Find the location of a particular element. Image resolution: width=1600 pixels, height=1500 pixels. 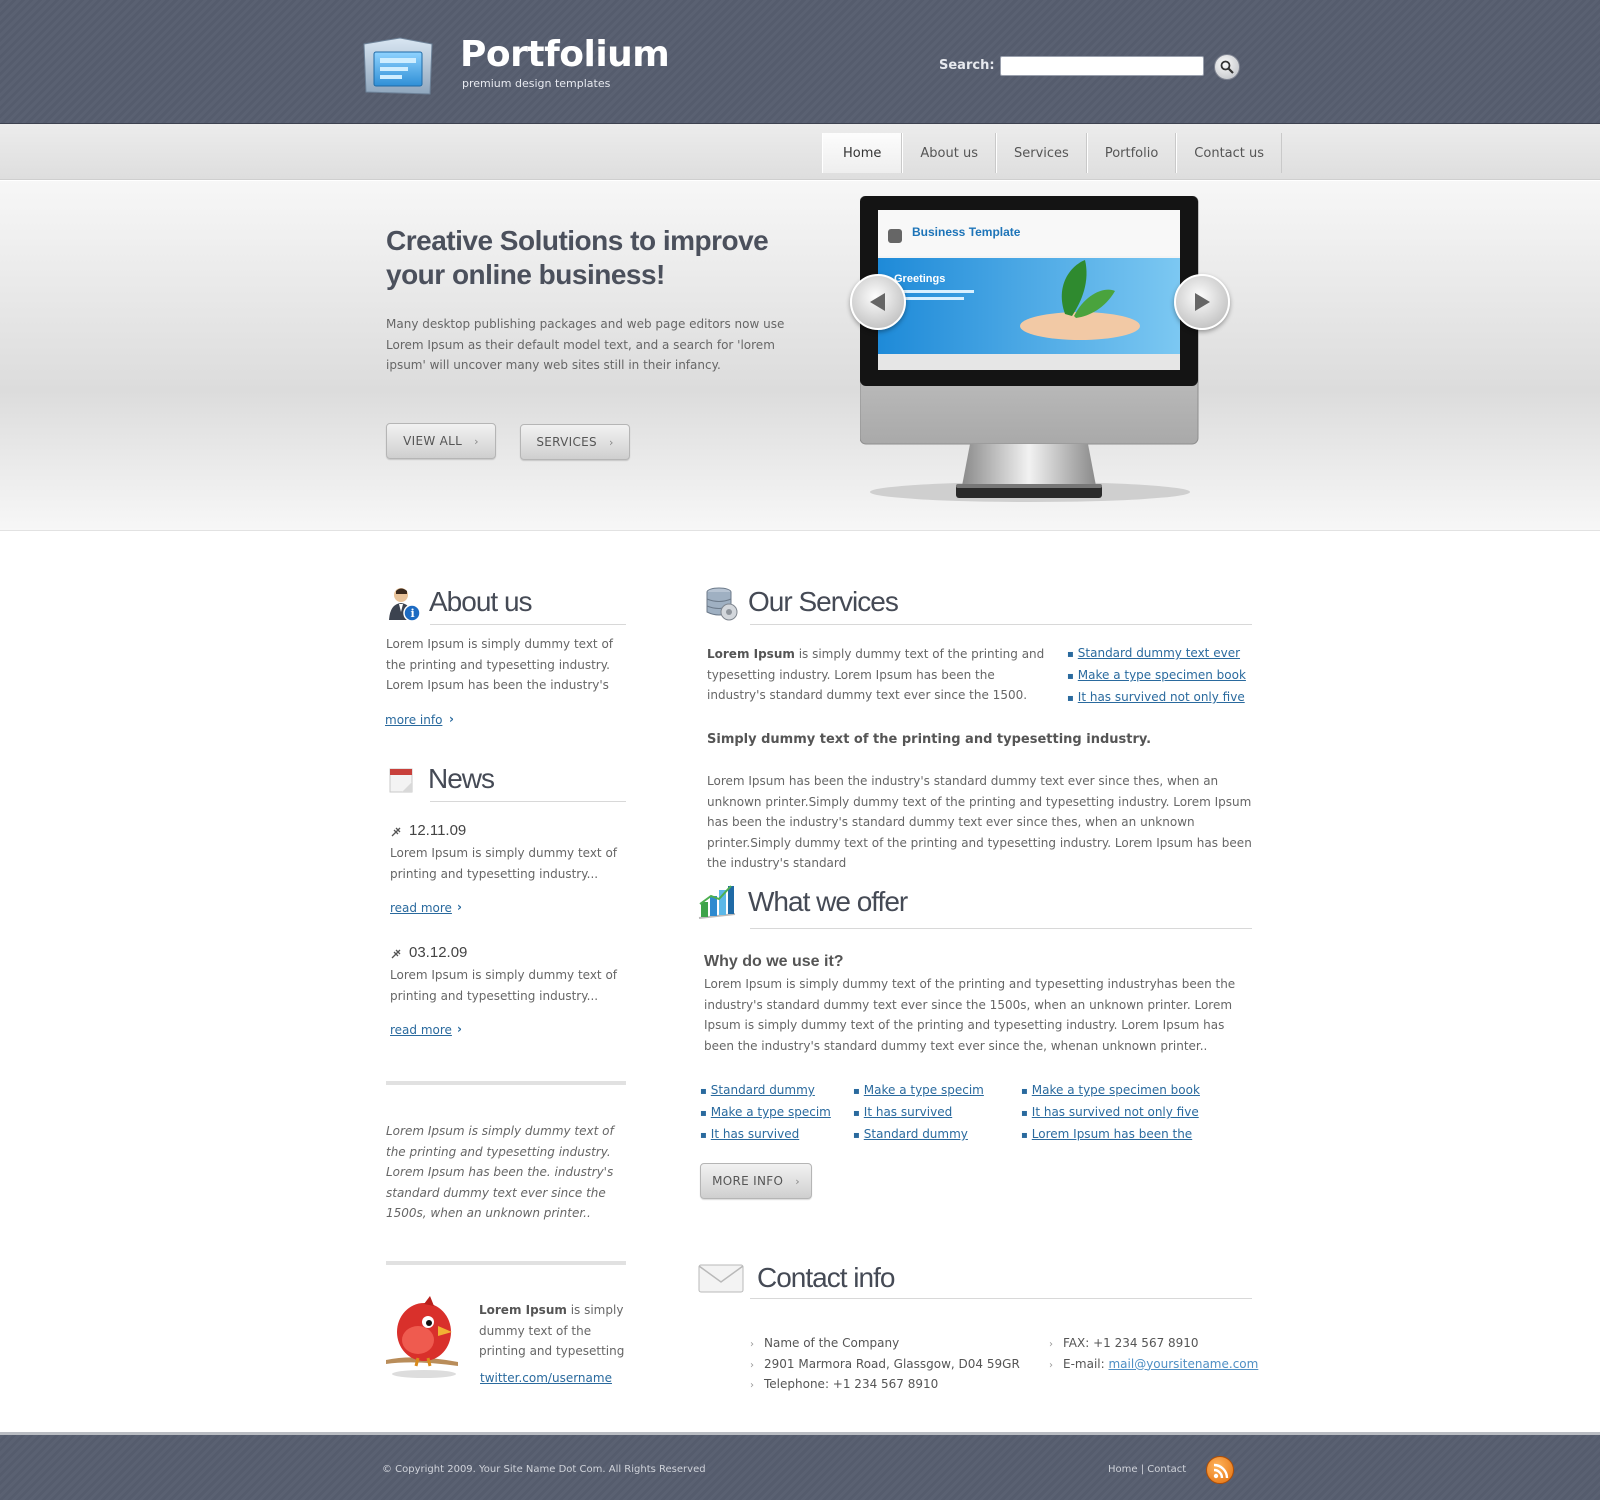

more-info-button: MORE INFO › is located at coordinates (756, 1181).